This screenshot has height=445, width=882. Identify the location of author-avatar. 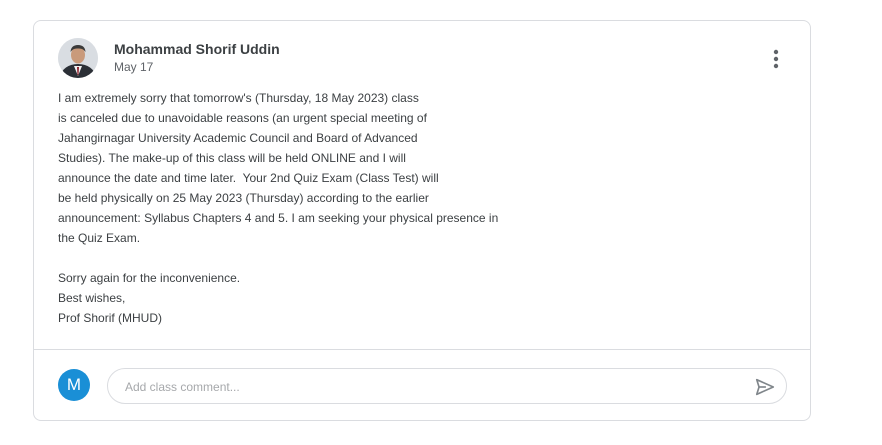
(78, 58).